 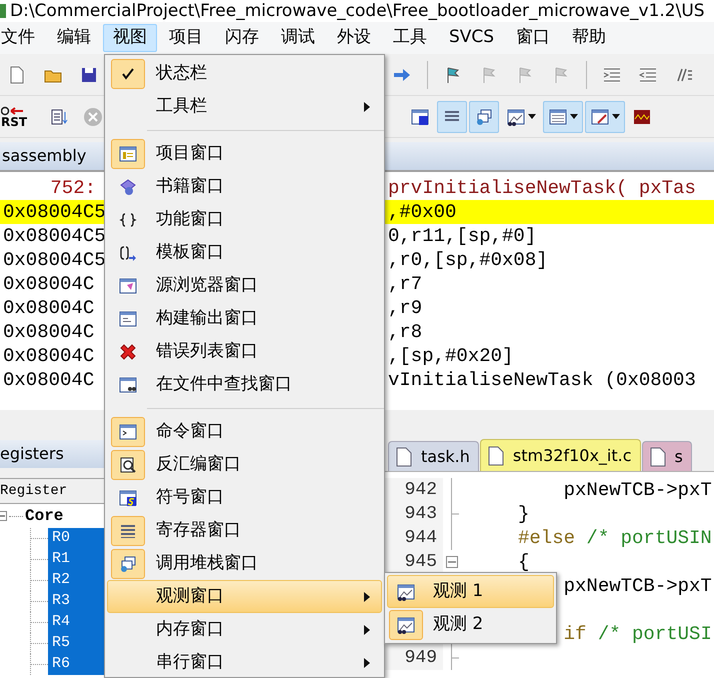 What do you see at coordinates (190, 497) in the screenshot?
I see `menu-item-label: 符号窗口` at bounding box center [190, 497].